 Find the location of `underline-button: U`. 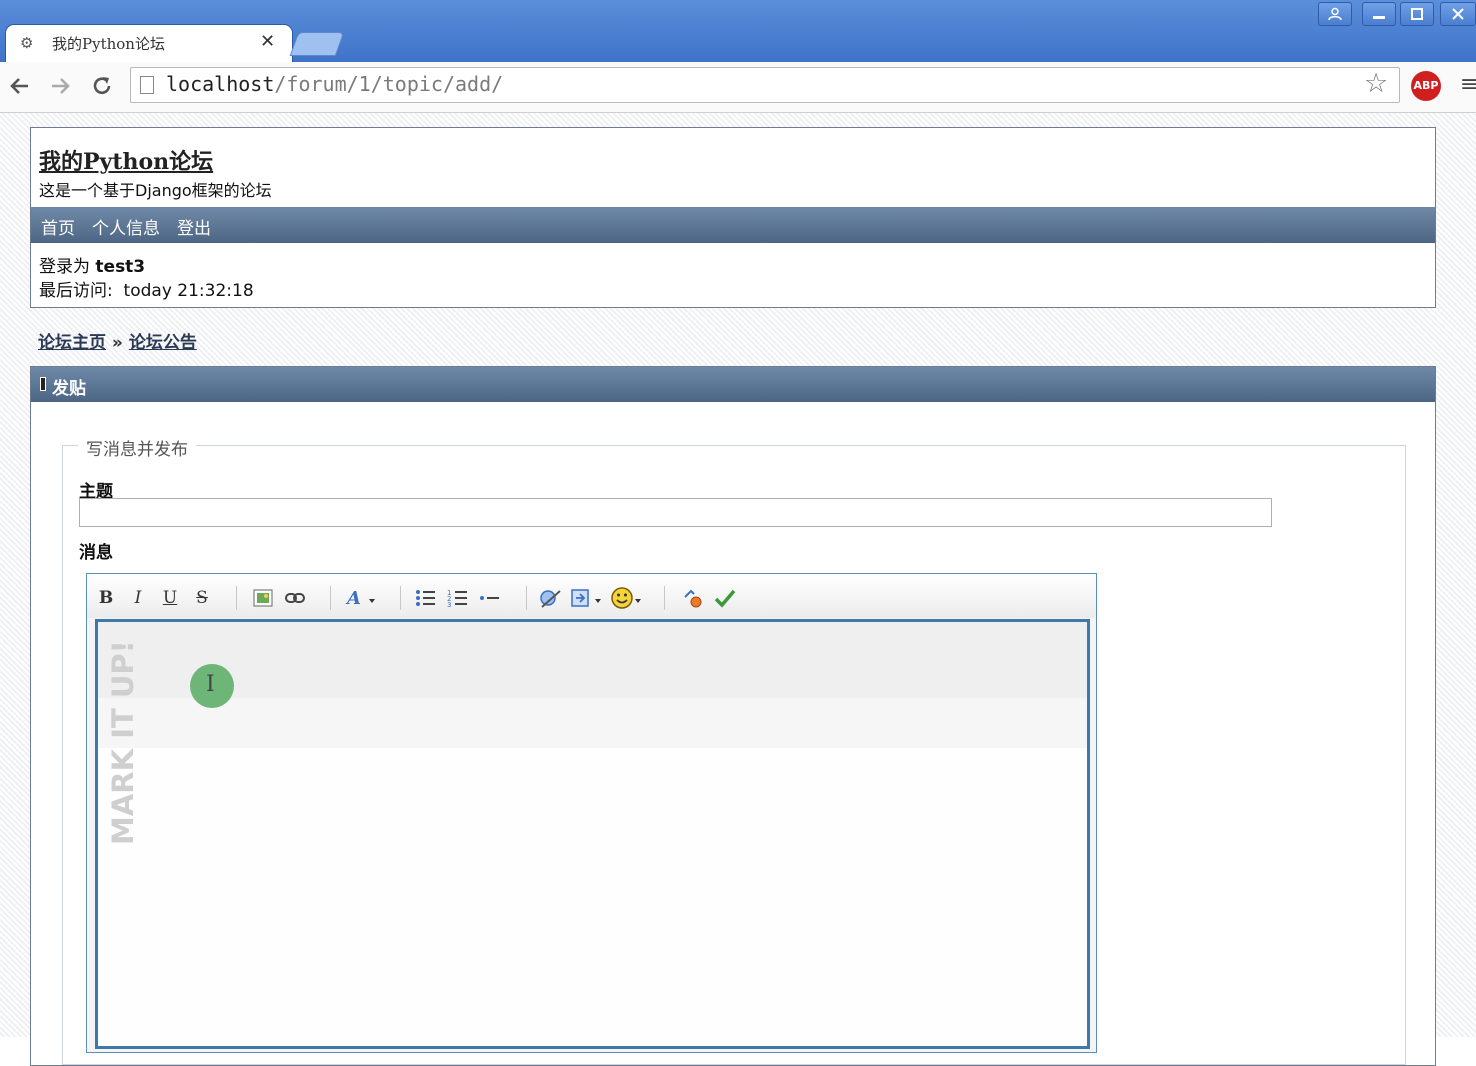

underline-button: U is located at coordinates (170, 598).